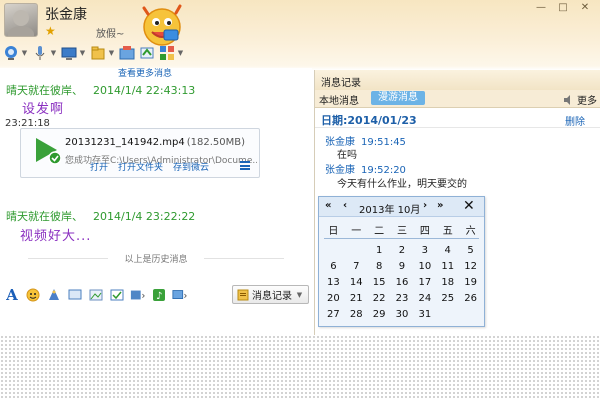 This screenshot has height=400, width=600. Describe the element at coordinates (587, 101) in the screenshot. I see `more-label: 更多` at that location.